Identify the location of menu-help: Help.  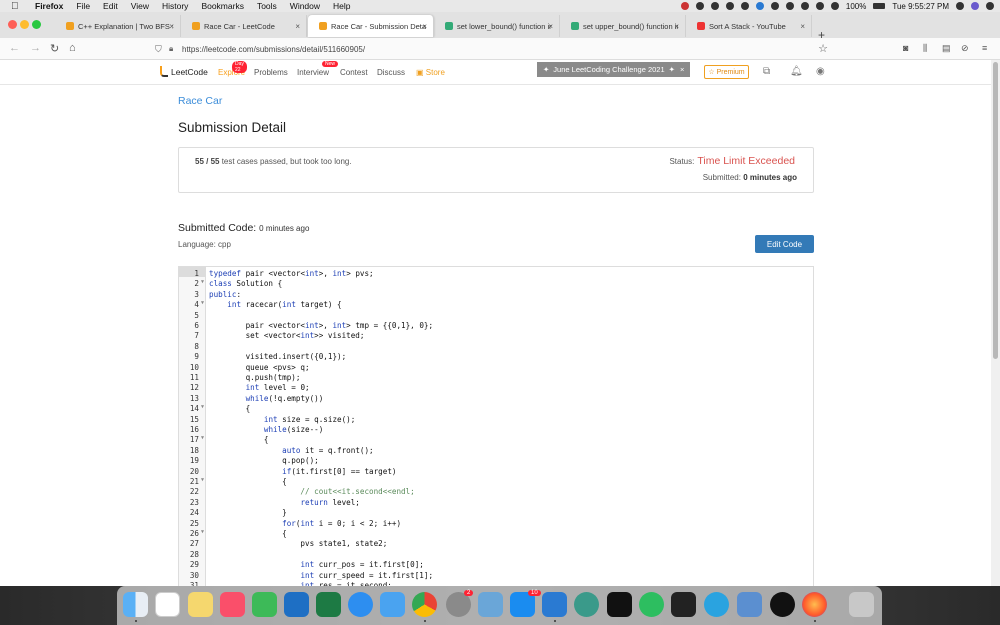
(341, 6).